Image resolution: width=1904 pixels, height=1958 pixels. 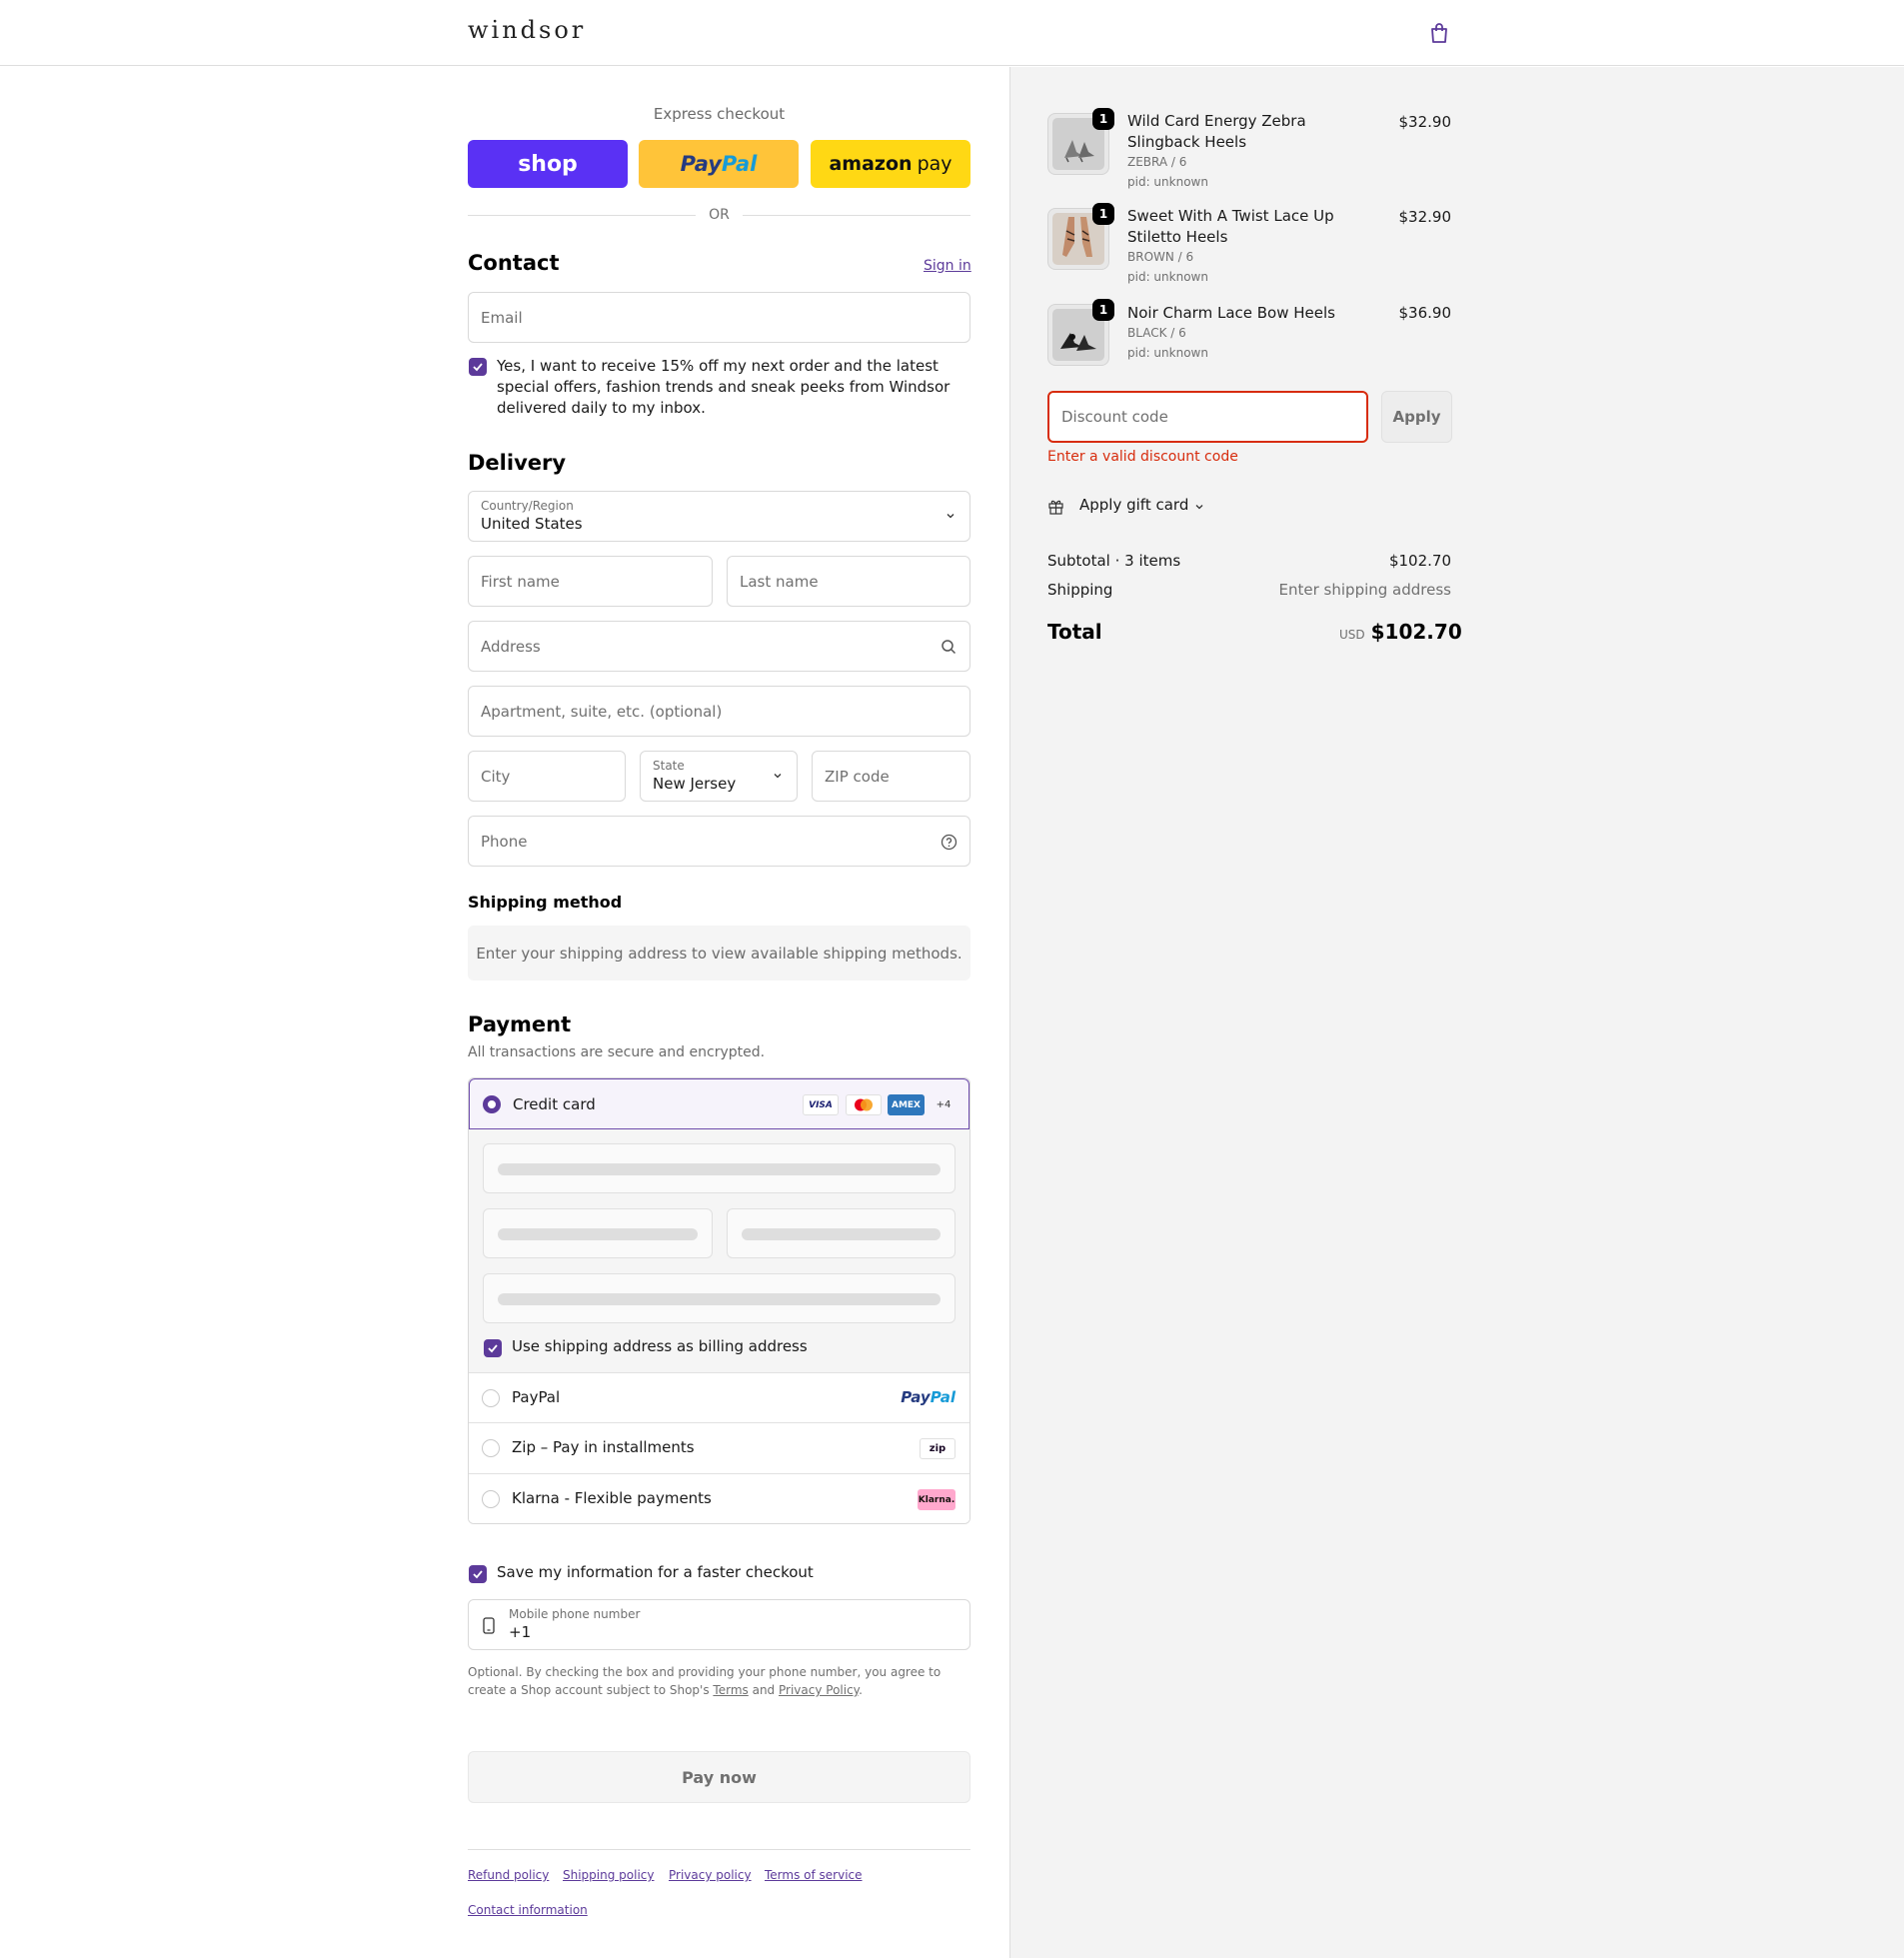 I want to click on billing-same-checkbox, so click(x=493, y=1348).